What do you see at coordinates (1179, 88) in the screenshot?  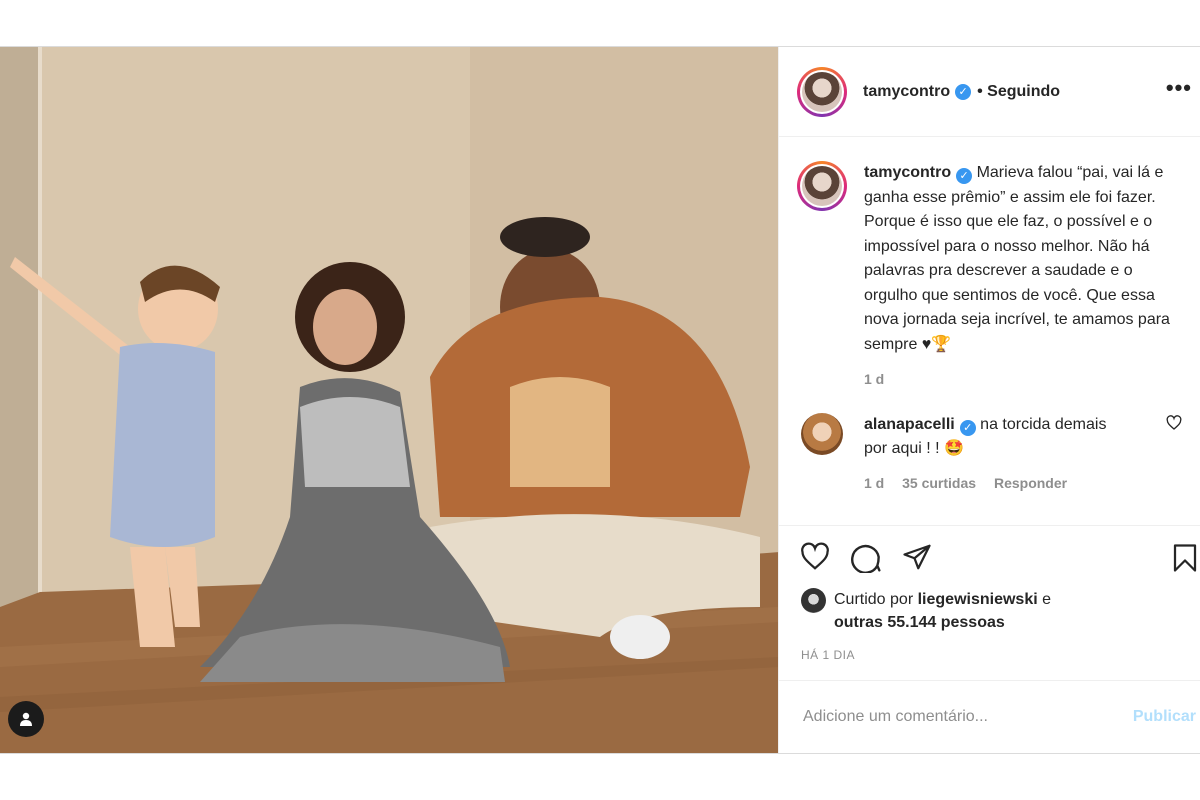 I see `more-options-icon: •••` at bounding box center [1179, 88].